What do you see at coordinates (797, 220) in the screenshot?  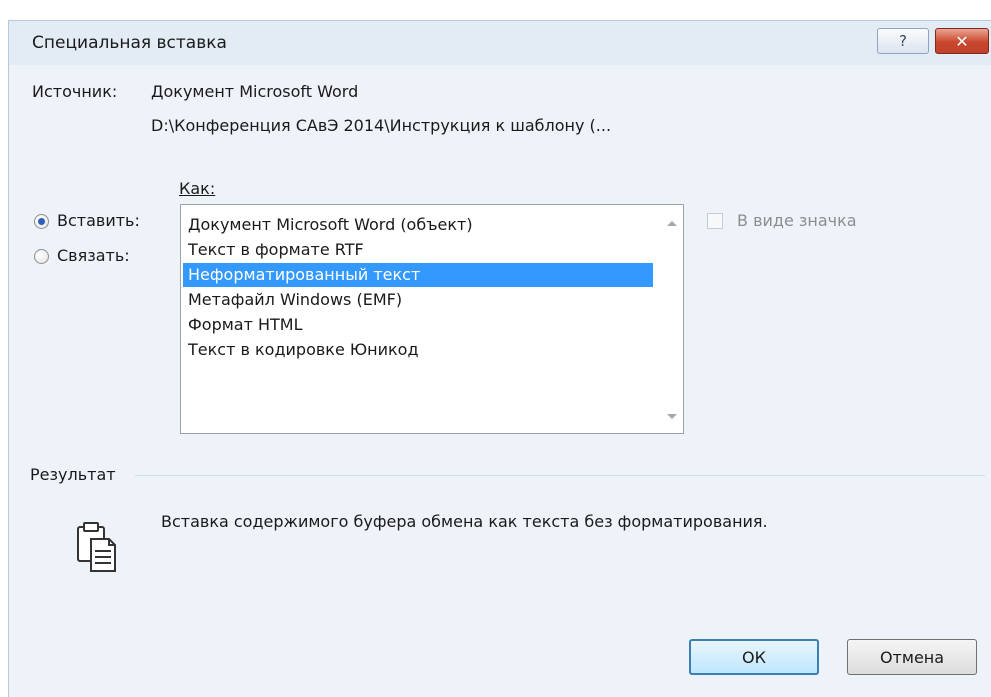 I see `display-as-icon-label: В виде значка` at bounding box center [797, 220].